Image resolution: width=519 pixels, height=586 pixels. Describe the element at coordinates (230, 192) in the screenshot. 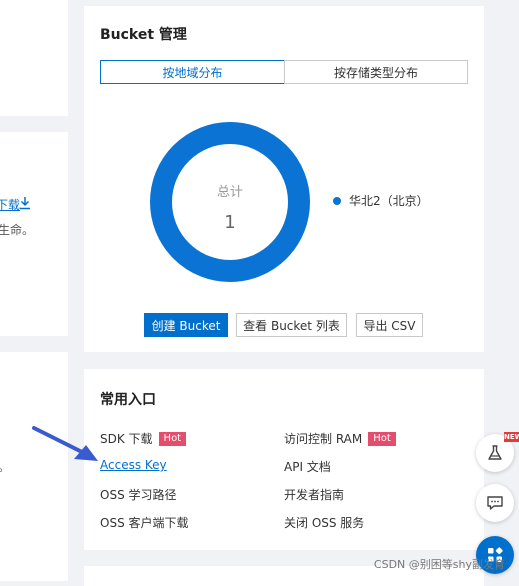

I see `donut-center-label: 总计` at that location.